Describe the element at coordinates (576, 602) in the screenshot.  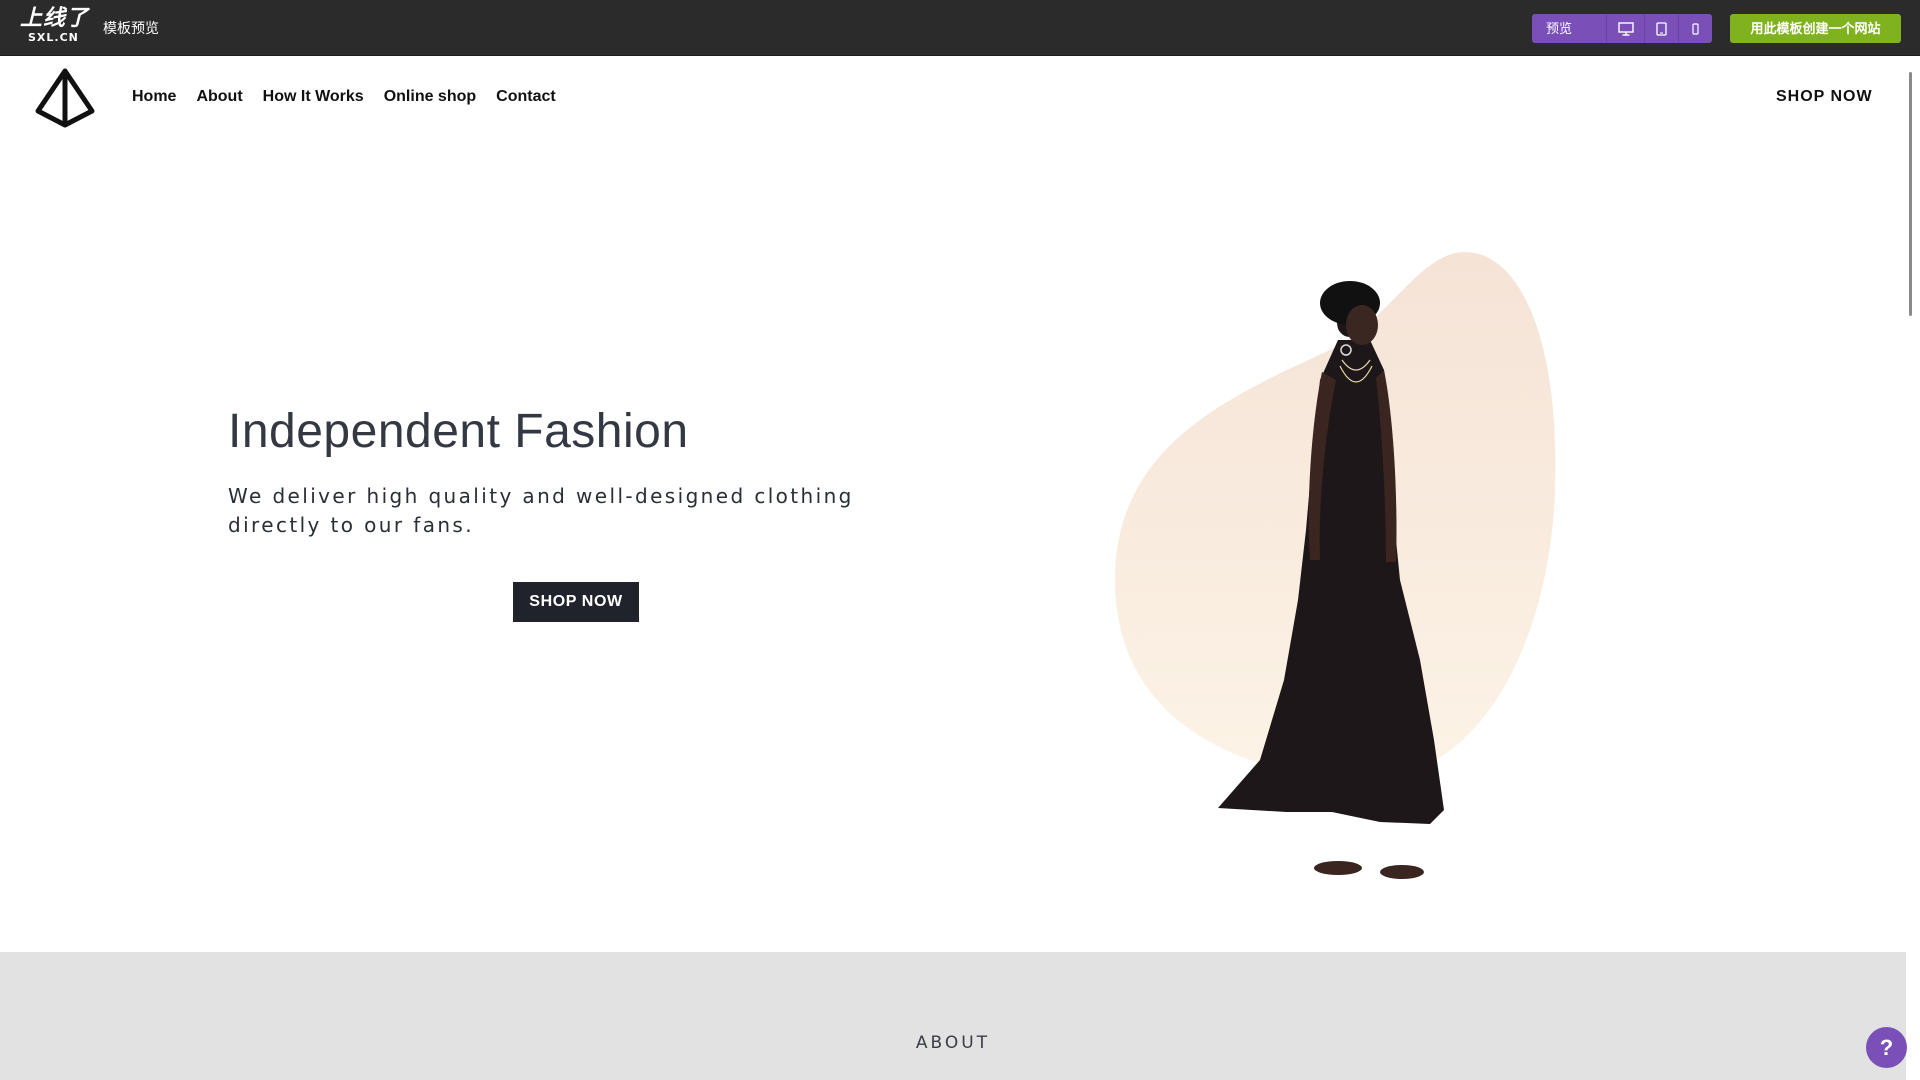
I see `hero-shop-now-button: SHOP NOW` at that location.